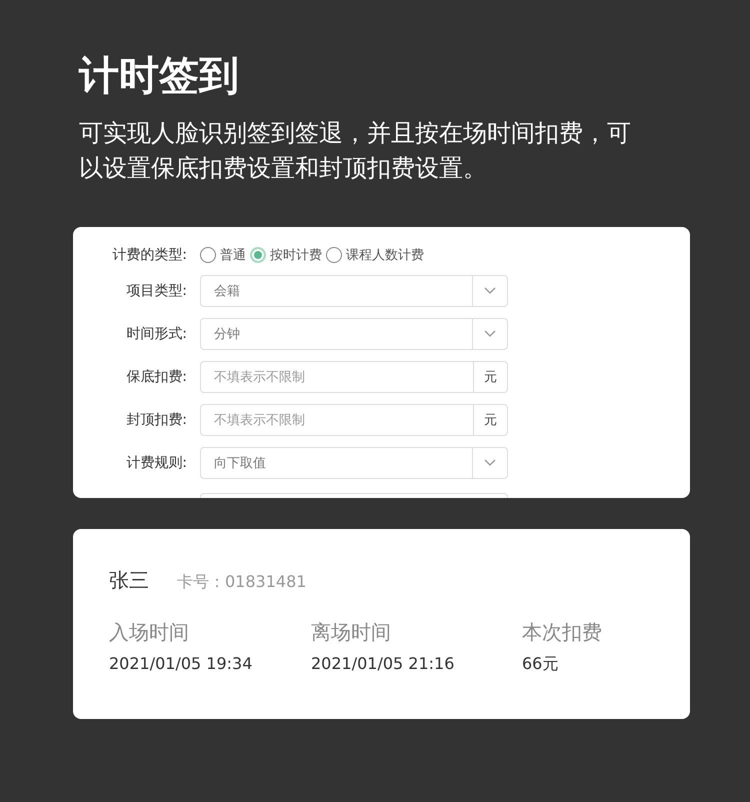 The height and width of the screenshot is (802, 750). I want to click on field-label: 封顶扣费:, so click(156, 420).